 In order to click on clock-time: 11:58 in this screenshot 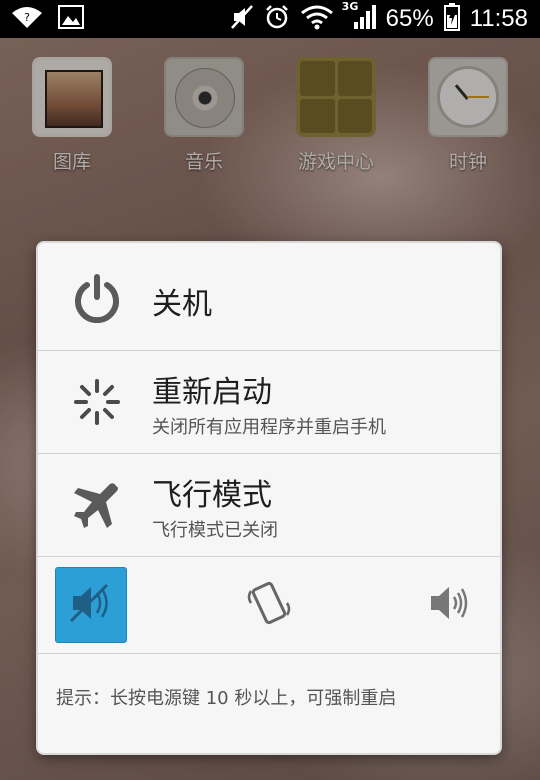, I will do `click(498, 18)`.